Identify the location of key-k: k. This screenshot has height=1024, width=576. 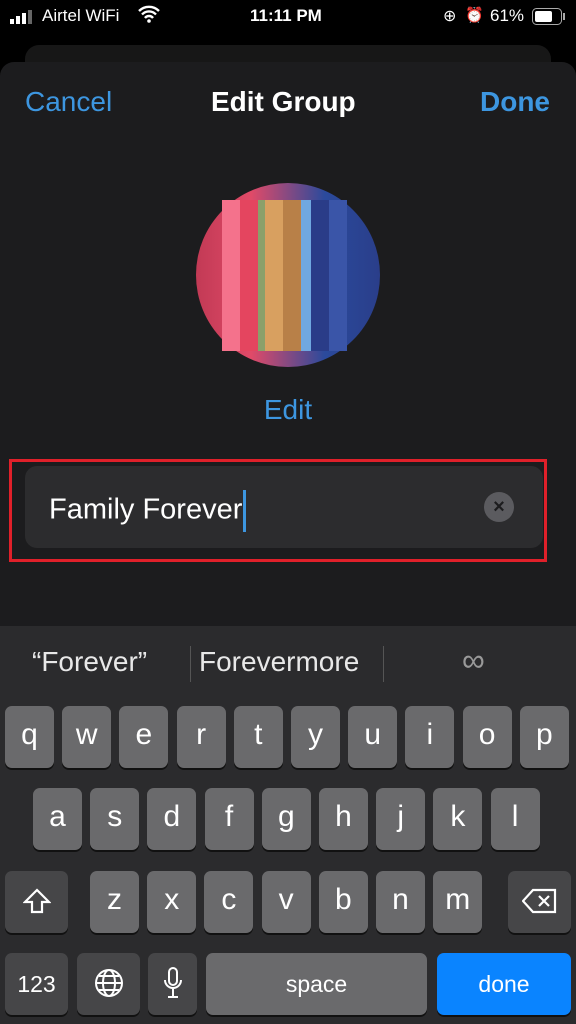
(458, 819).